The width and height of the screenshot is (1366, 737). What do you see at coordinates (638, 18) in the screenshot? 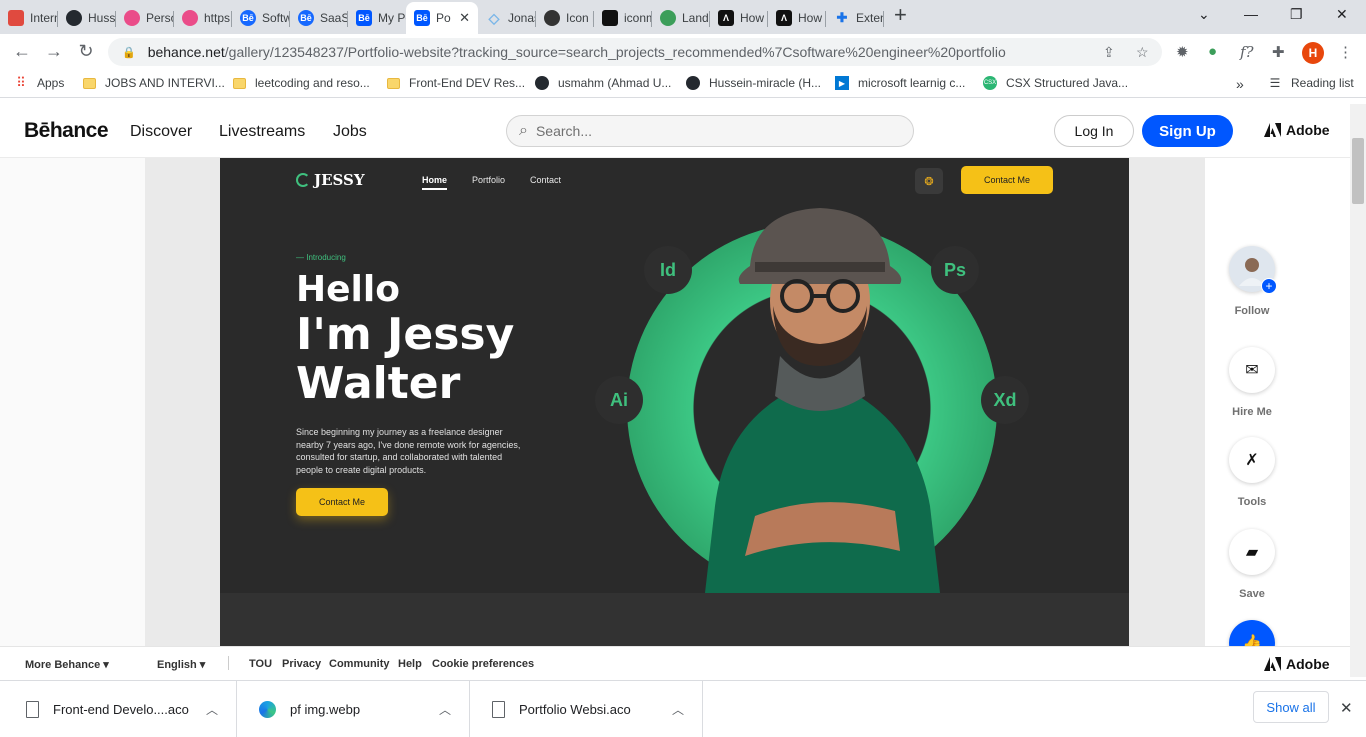
I see `tab-title: iconm` at bounding box center [638, 18].